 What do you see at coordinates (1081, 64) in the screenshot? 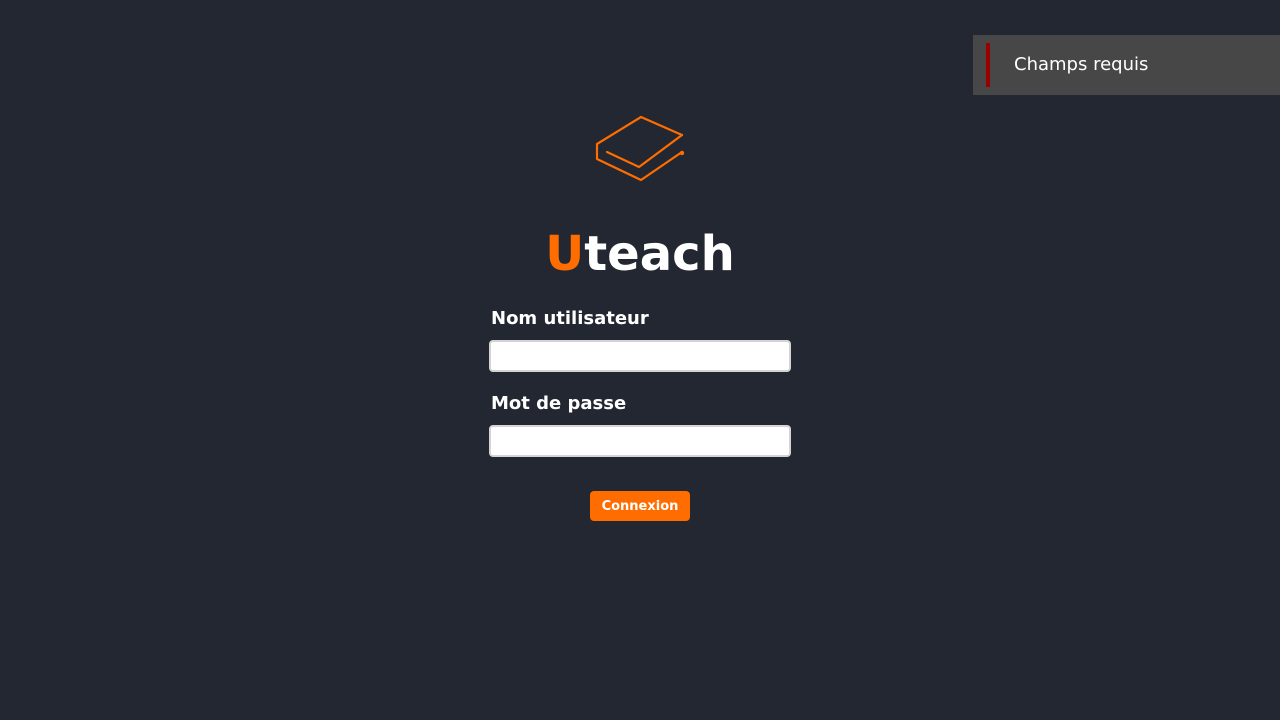
I see `toast-message: Champs requis` at bounding box center [1081, 64].